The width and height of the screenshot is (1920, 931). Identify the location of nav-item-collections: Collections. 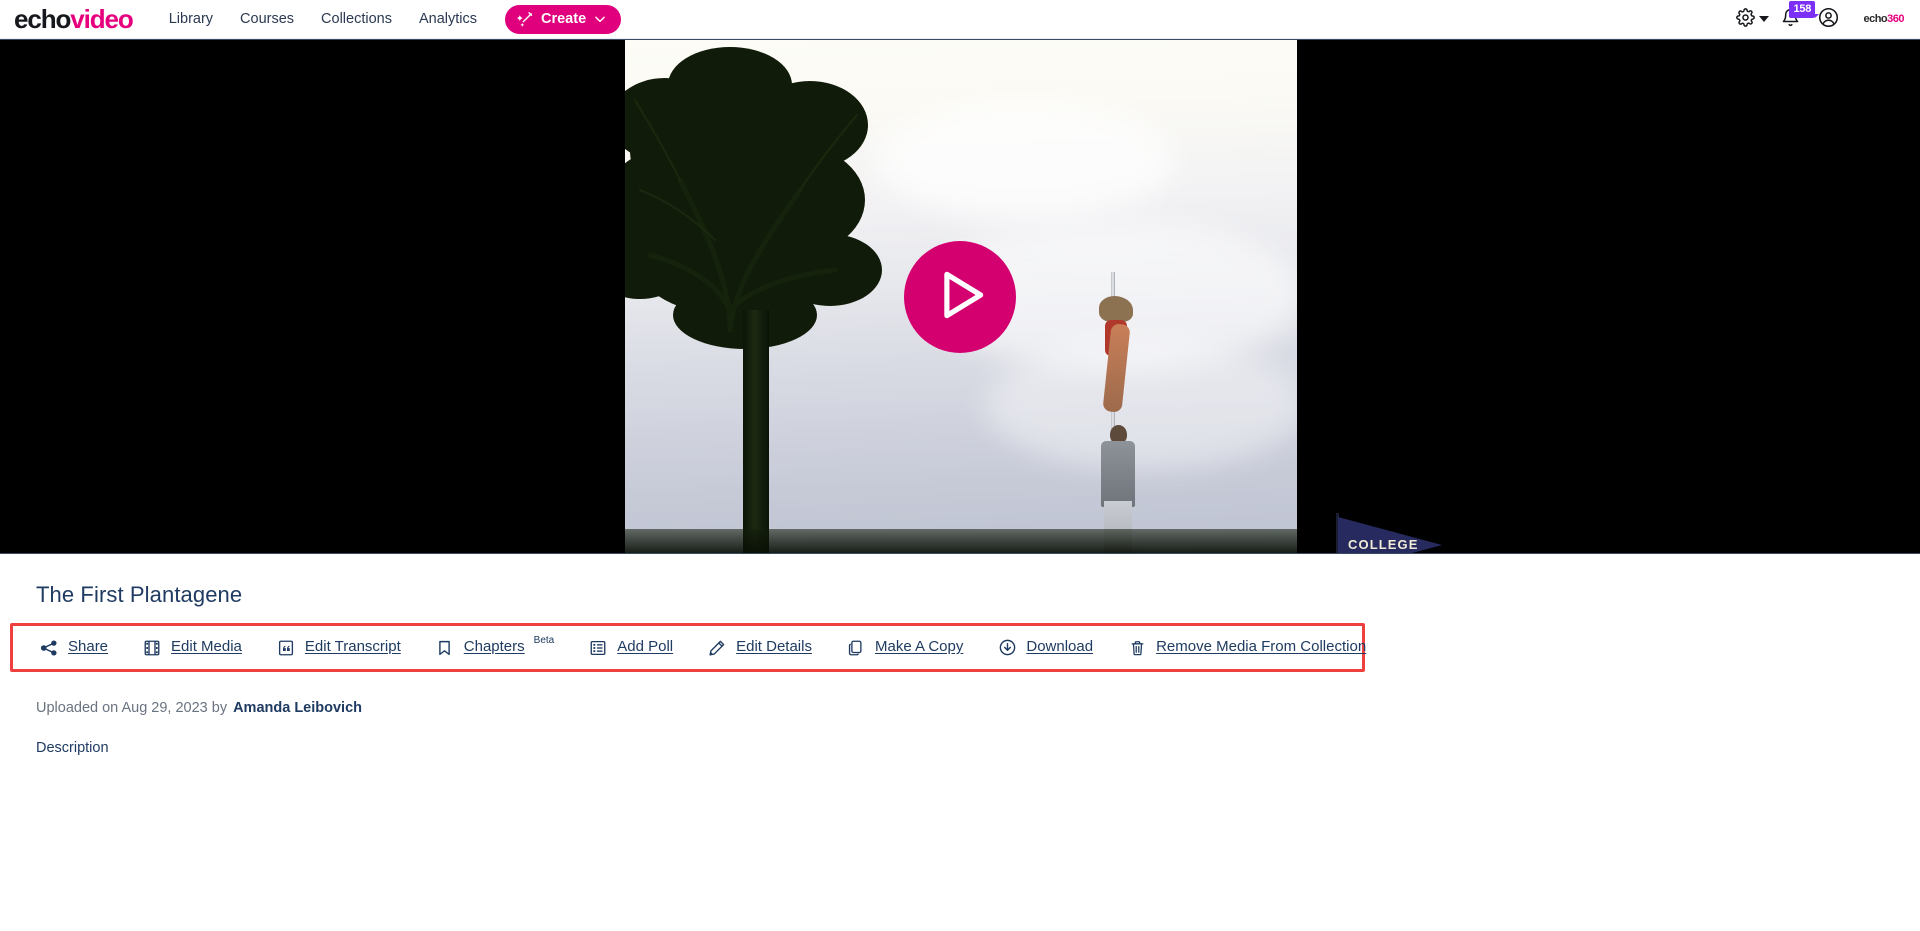
(356, 19).